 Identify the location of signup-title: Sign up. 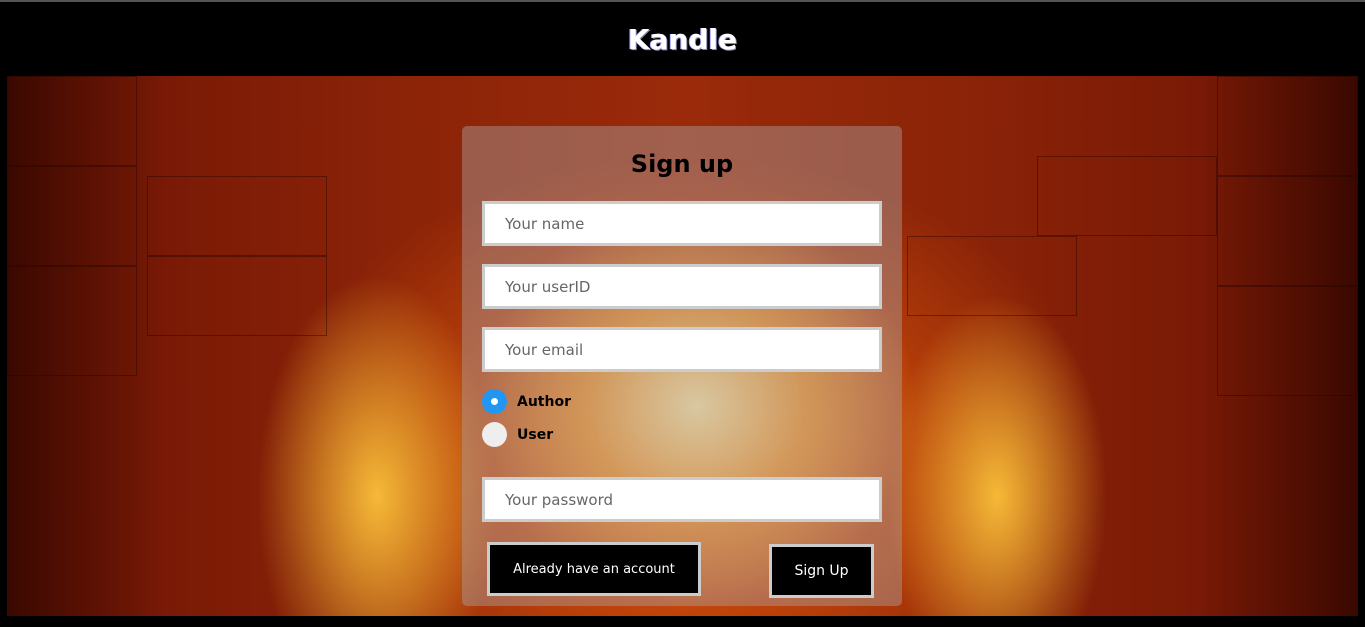
(682, 164).